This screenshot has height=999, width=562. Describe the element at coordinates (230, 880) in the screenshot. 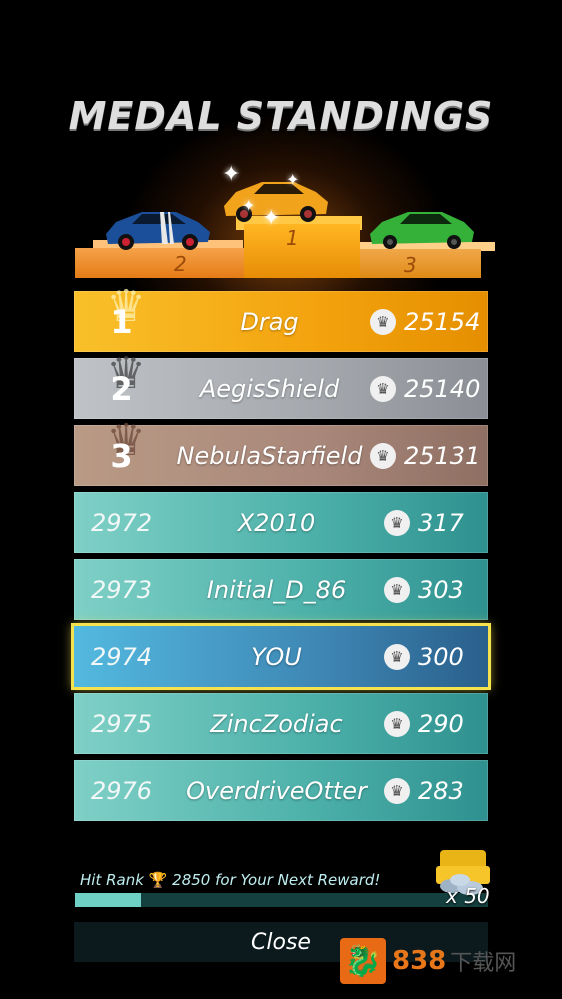

I see `next-reward-text: Hit Rank 🏆 2850 for Your Next Reward!` at that location.